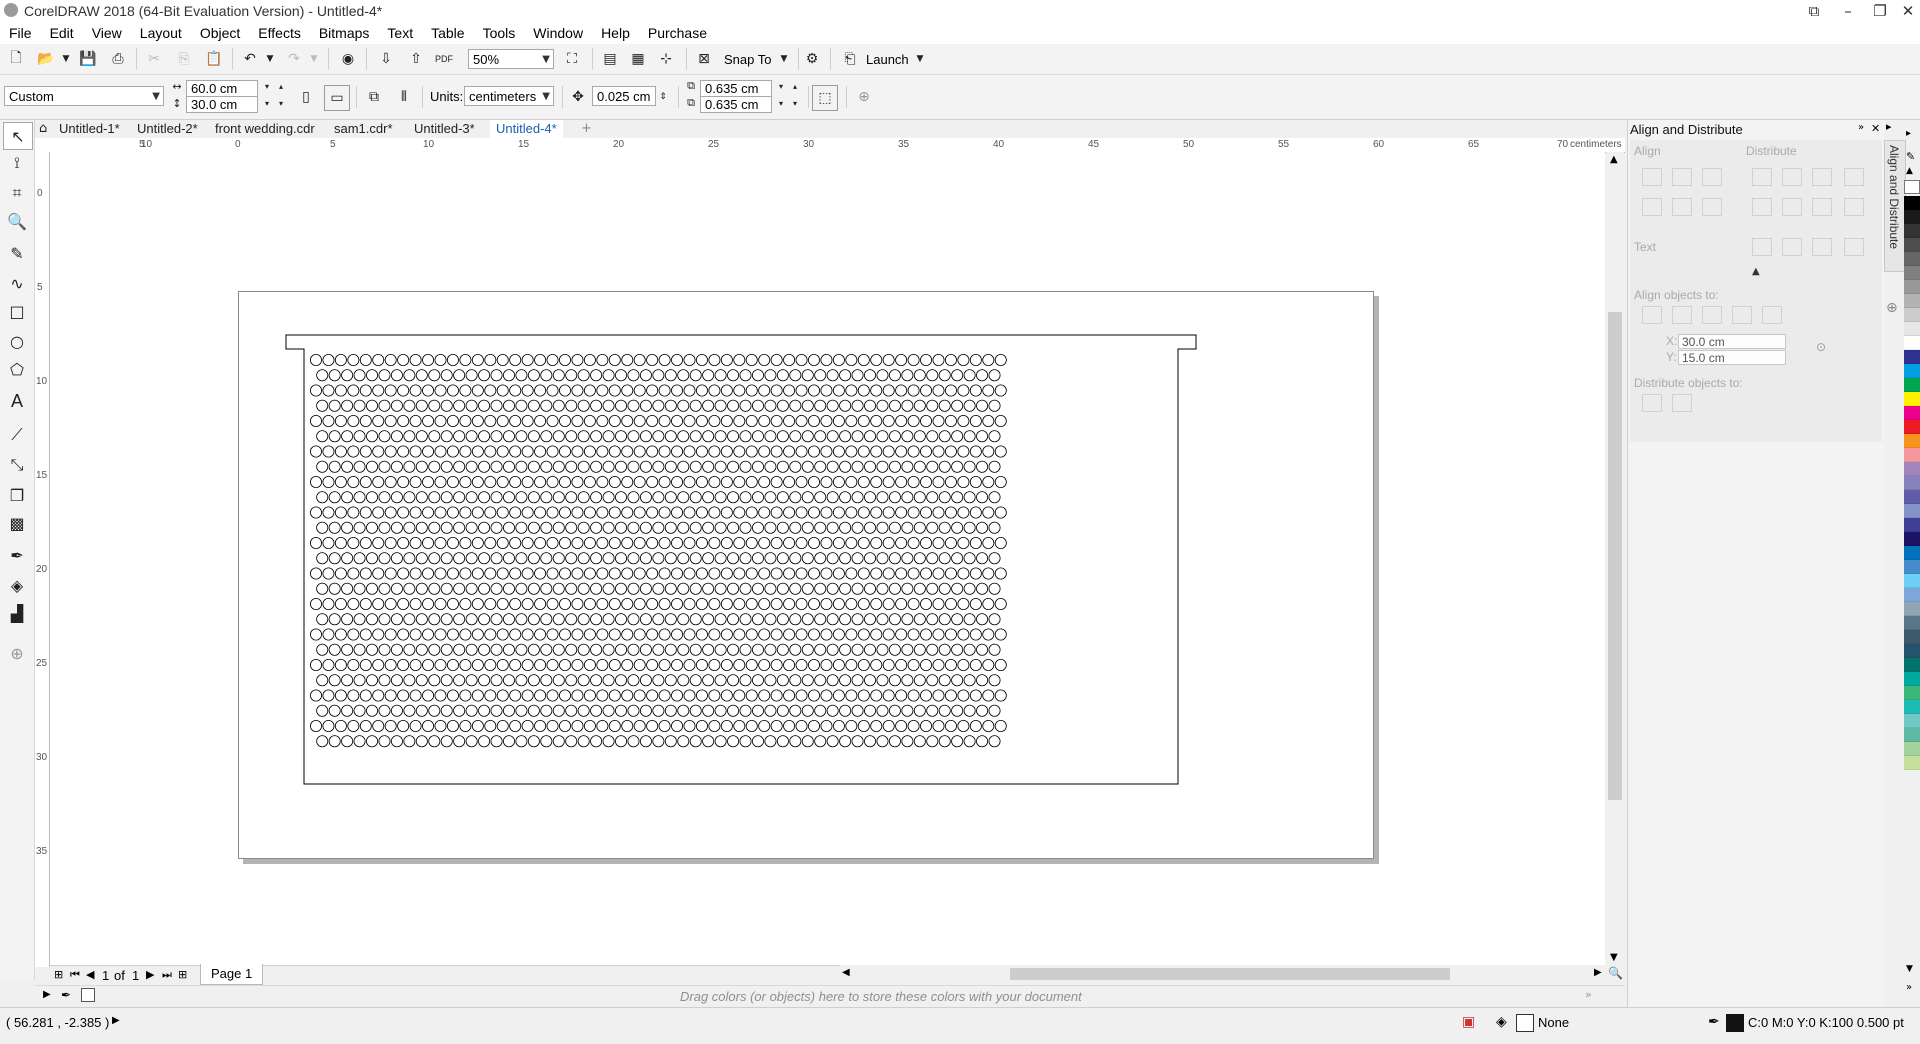 The width and height of the screenshot is (1920, 1044). What do you see at coordinates (1909, 987) in the screenshot?
I see `palette-expand-icon: »` at bounding box center [1909, 987].